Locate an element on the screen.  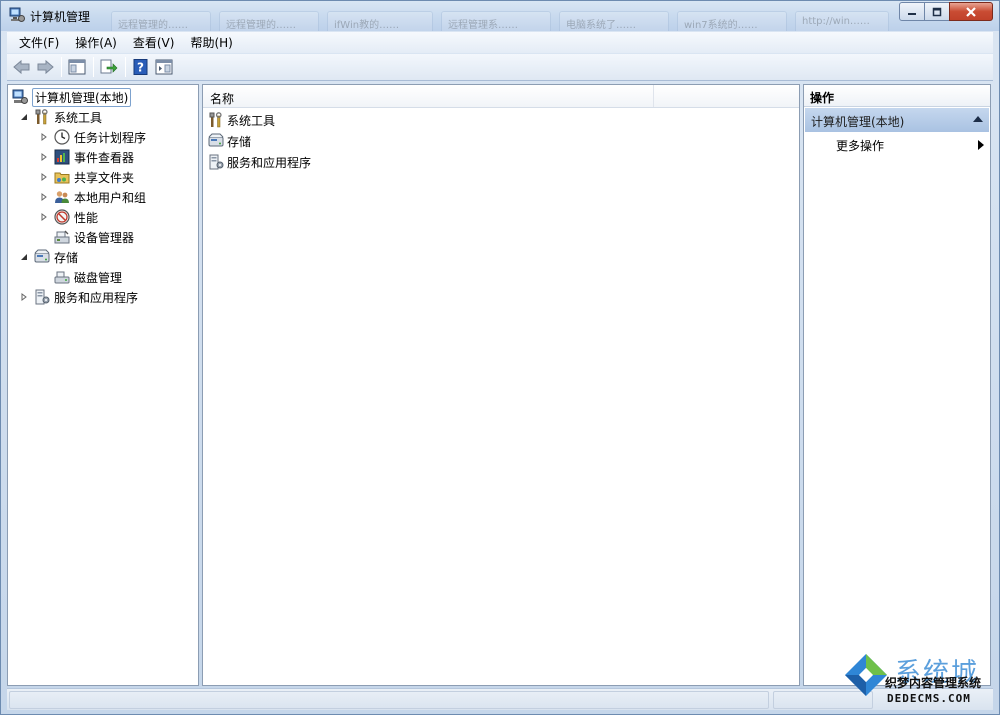
action-section-computer-management: 计算机管理(本地) is located at coordinates (897, 120).